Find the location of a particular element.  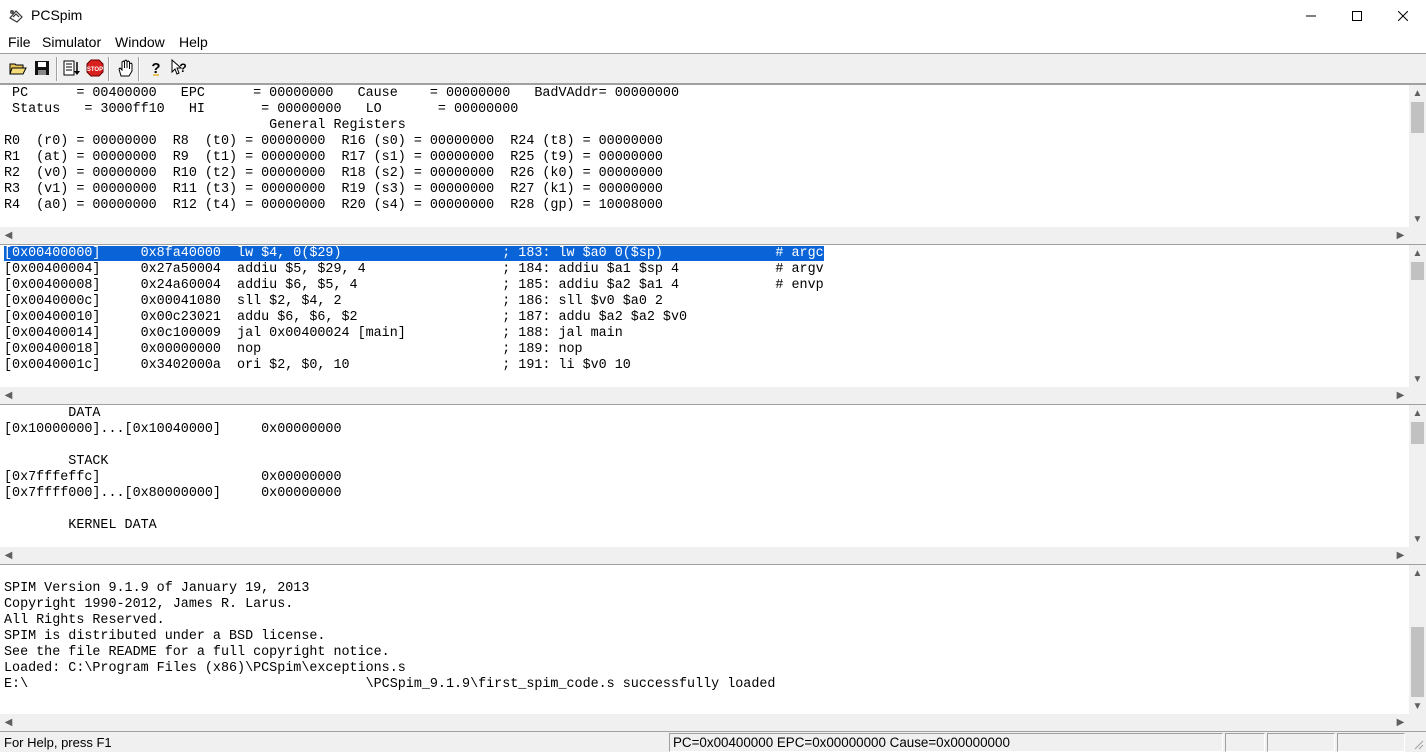

open-file-icon is located at coordinates (18, 69).